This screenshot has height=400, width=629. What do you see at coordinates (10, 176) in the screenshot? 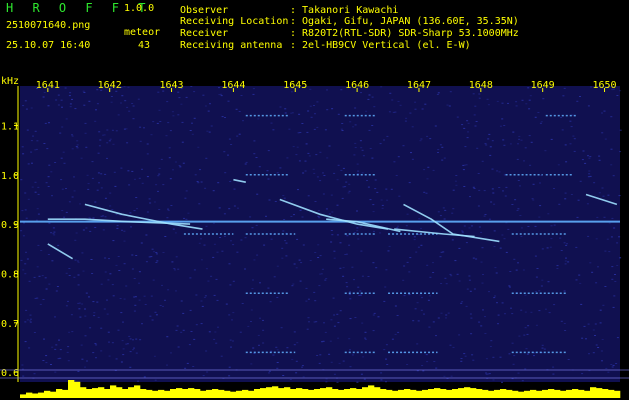
I see `y-tick-label: 1.0` at bounding box center [10, 176].